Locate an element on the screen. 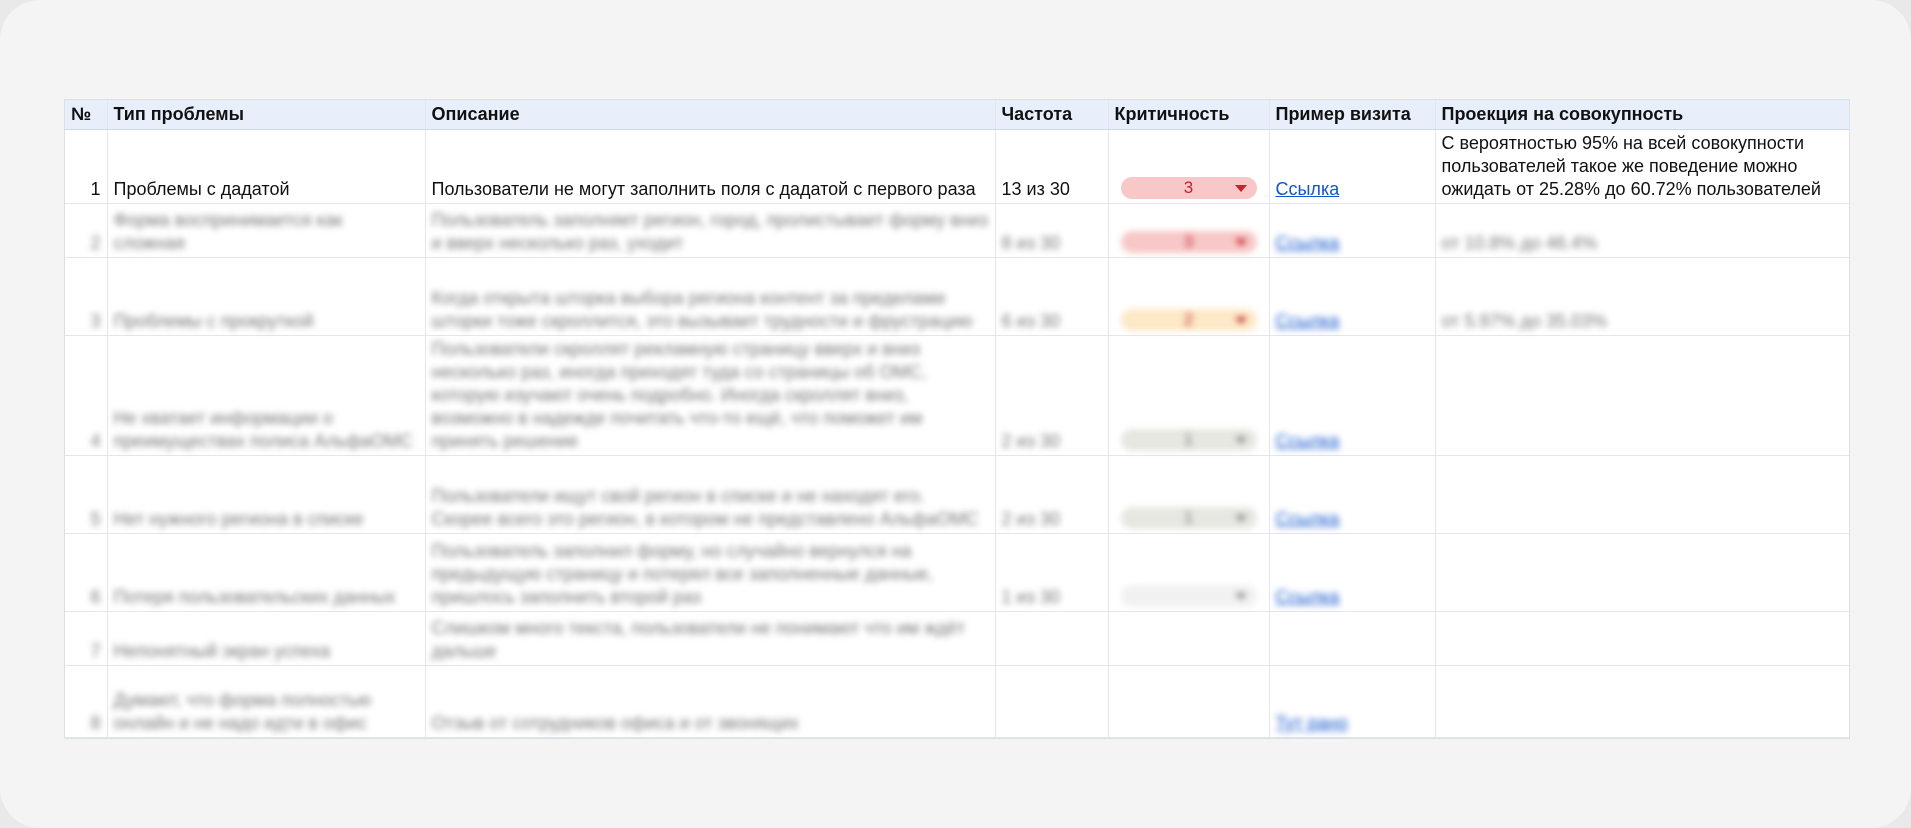  severity-value: 2 is located at coordinates (1188, 319).